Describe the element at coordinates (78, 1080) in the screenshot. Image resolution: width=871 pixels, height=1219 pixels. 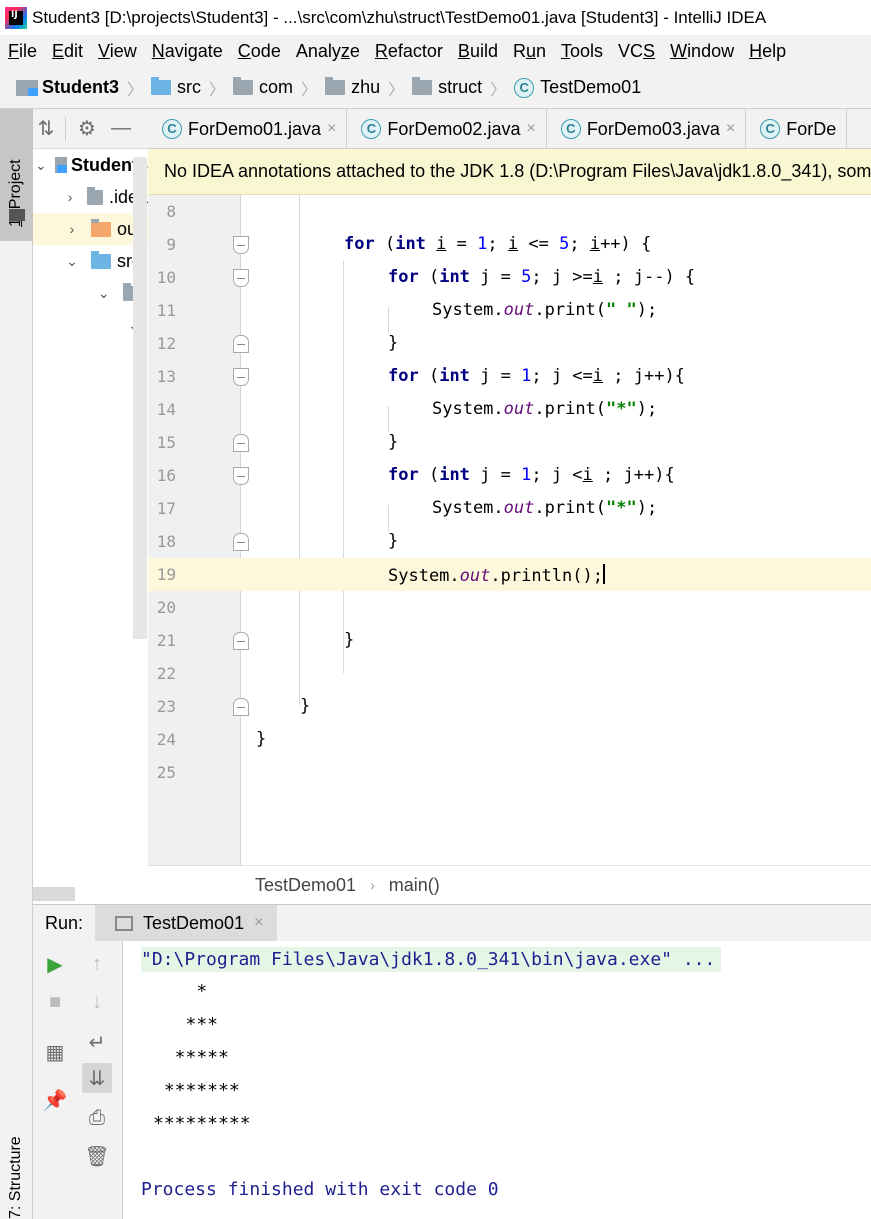
I see `run-toolbar: ▶ ↑ ■ ↓ ↵ ▦ ⇊ 📌 ⎙ 🗑` at that location.